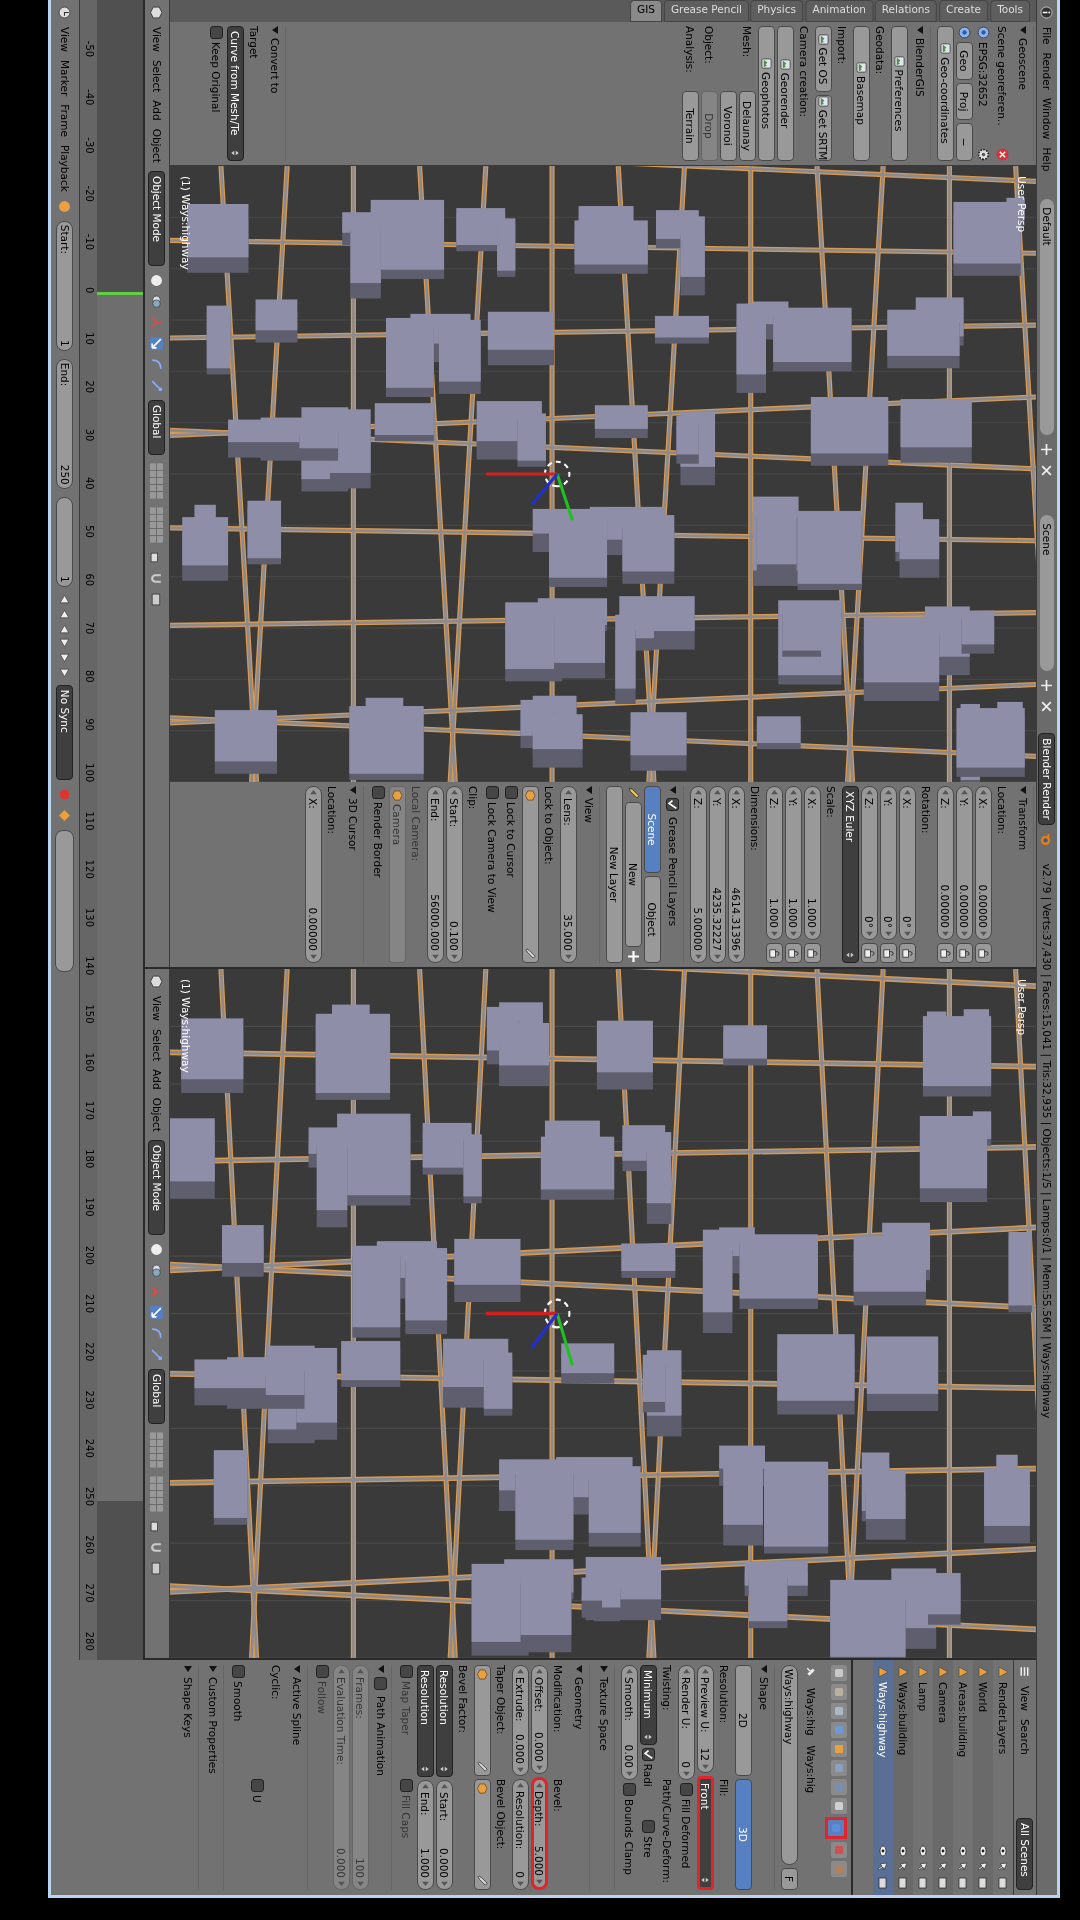 This screenshot has height=1920, width=1080. What do you see at coordinates (275, 66) in the screenshot?
I see `panel-title: Convert to` at bounding box center [275, 66].